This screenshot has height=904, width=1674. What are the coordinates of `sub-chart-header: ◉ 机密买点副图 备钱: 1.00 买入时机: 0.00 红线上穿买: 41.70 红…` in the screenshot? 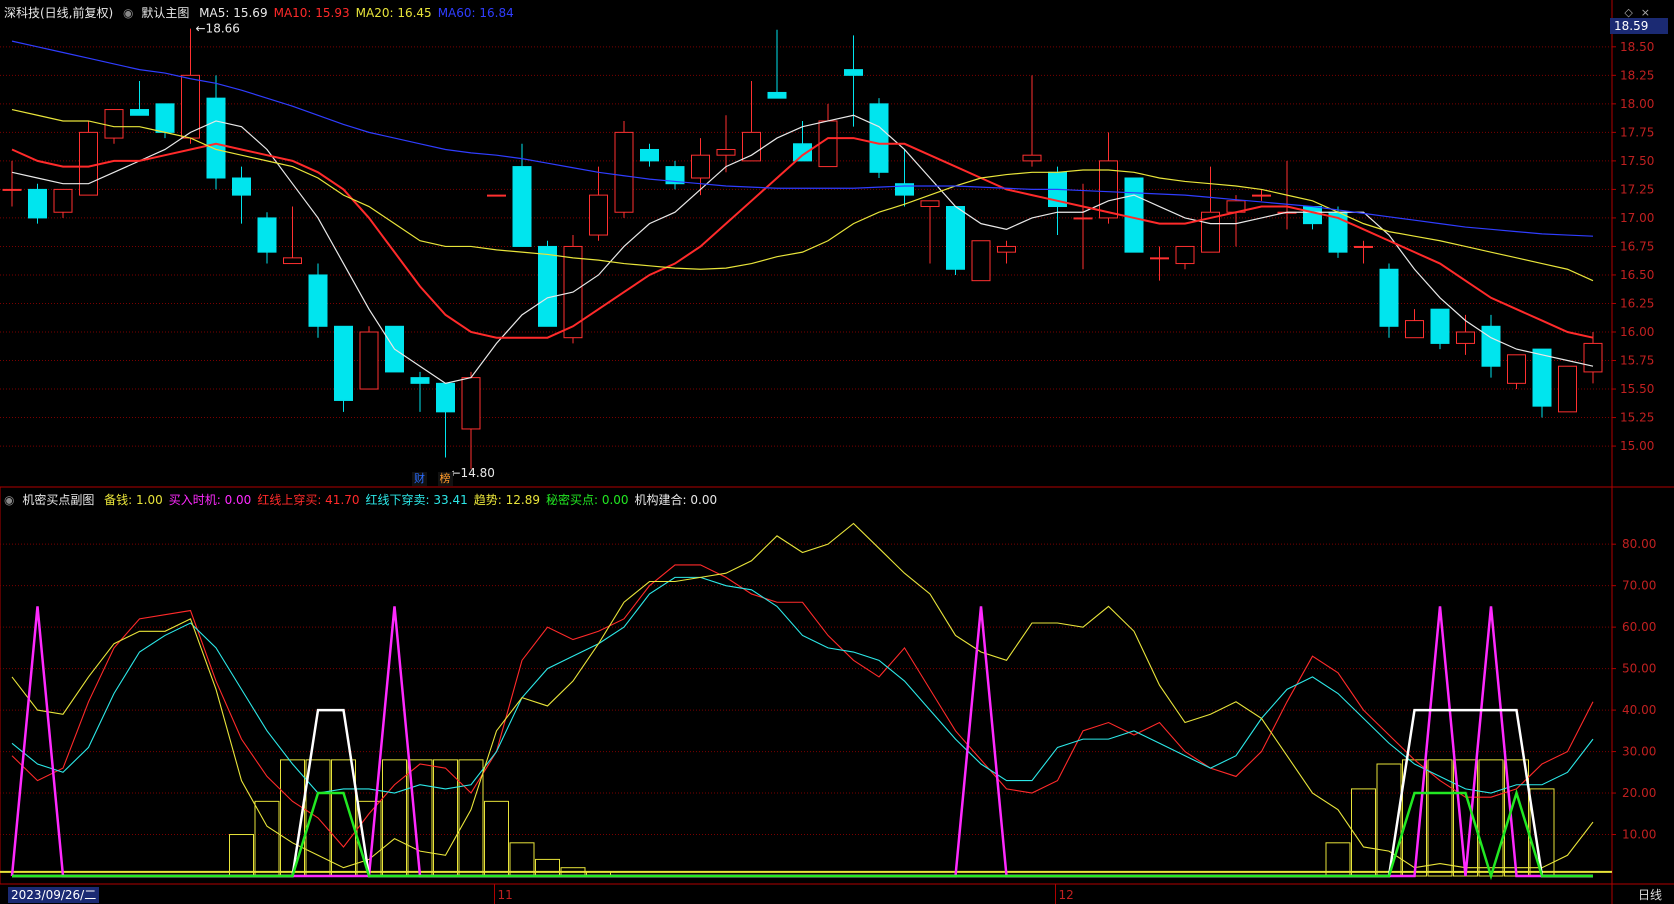 It's located at (366, 500).